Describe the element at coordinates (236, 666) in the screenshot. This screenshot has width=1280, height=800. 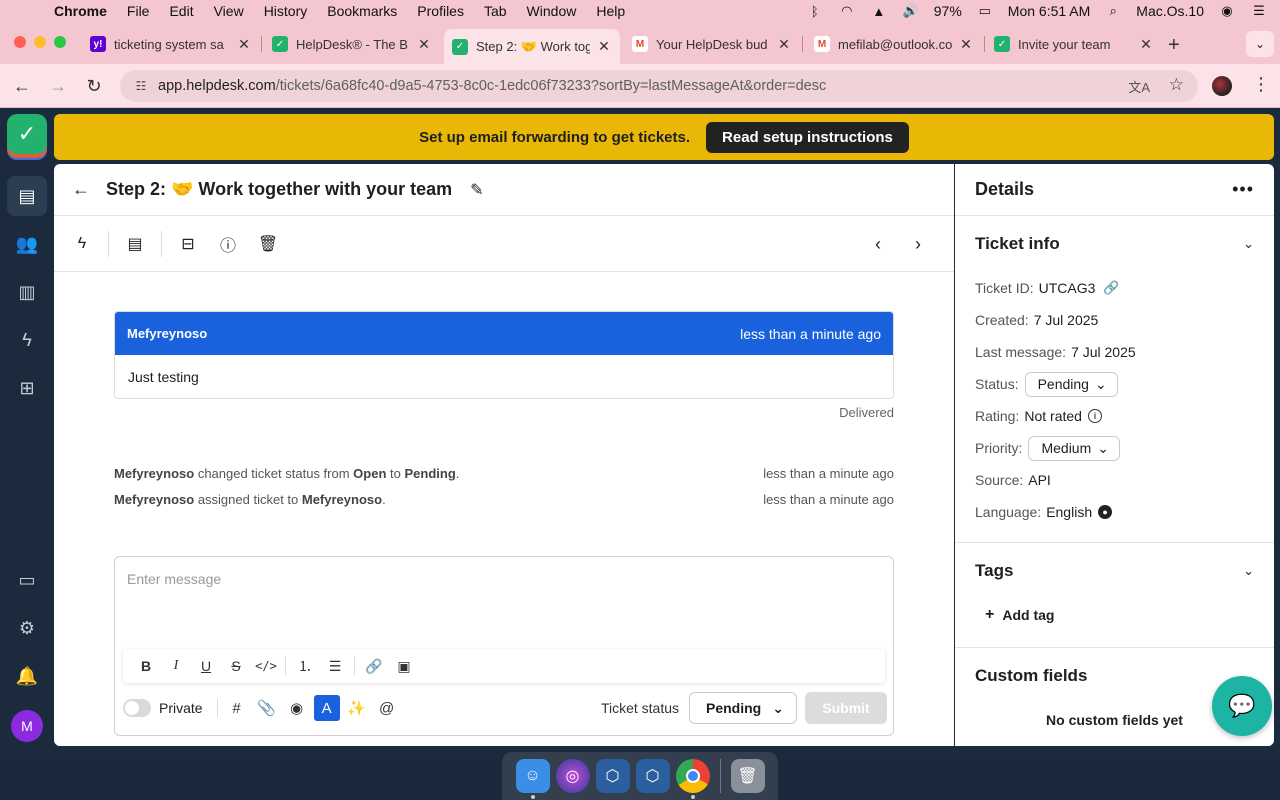
I see `strikethrough-icon: S` at that location.